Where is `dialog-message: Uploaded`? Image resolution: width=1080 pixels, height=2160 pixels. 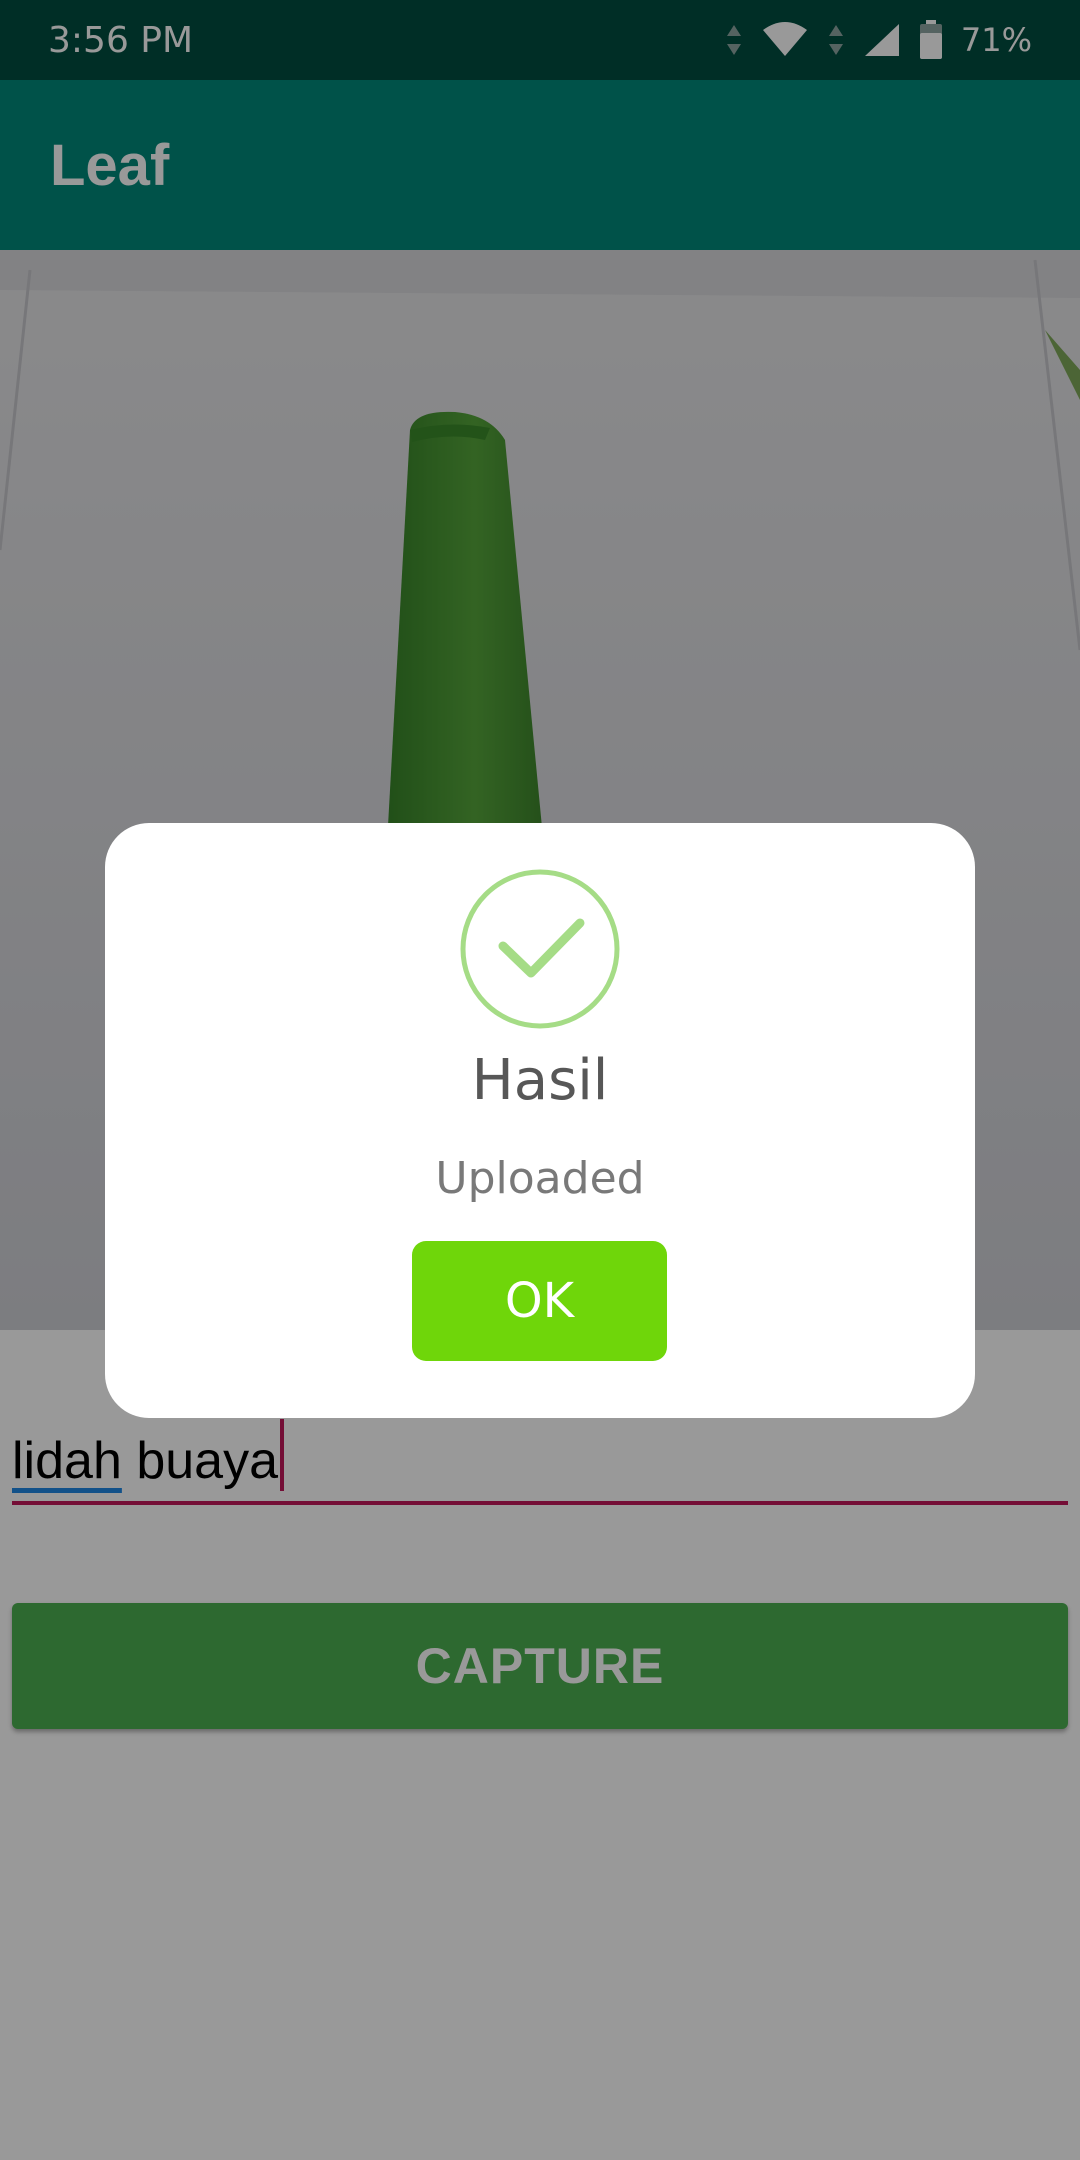 dialog-message: Uploaded is located at coordinates (540, 1178).